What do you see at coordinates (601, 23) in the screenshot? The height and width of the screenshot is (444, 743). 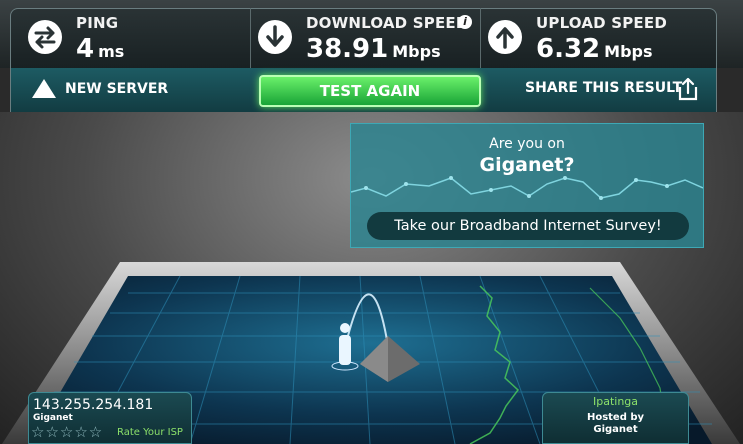 I see `upload-label: UPLOAD SPEED` at bounding box center [601, 23].